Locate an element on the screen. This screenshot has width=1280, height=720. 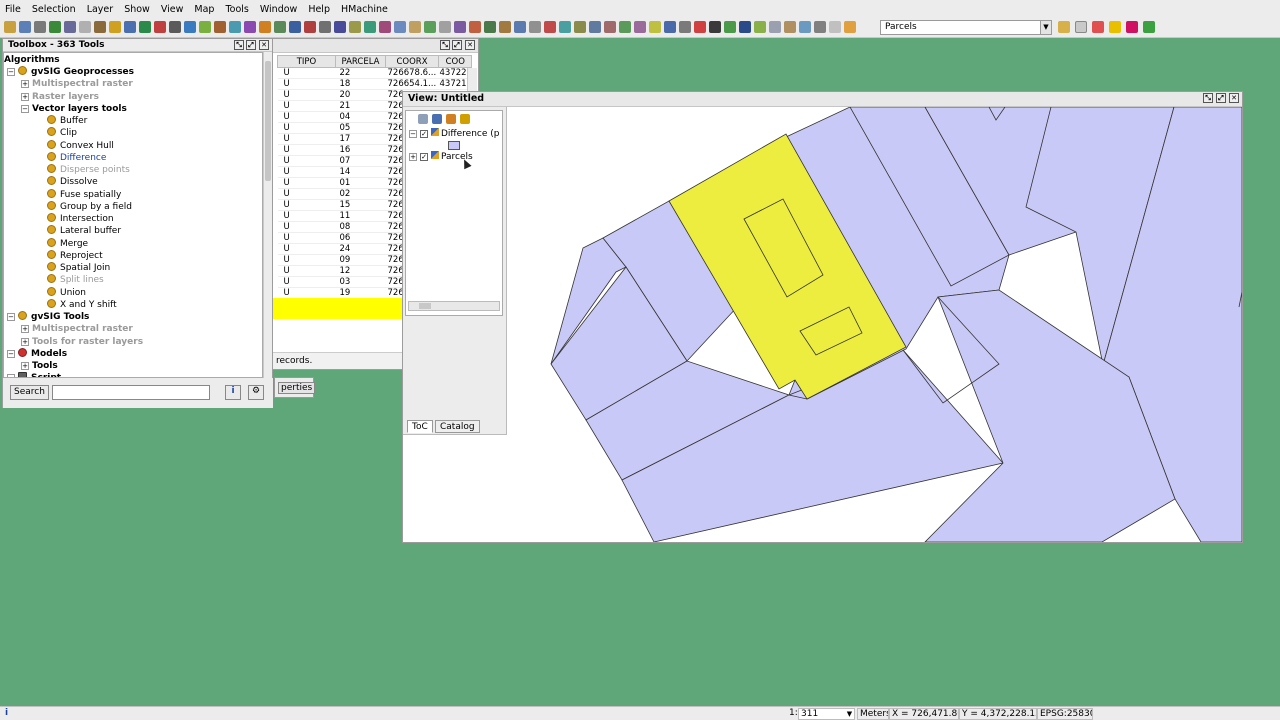
search-input is located at coordinates (131, 392).